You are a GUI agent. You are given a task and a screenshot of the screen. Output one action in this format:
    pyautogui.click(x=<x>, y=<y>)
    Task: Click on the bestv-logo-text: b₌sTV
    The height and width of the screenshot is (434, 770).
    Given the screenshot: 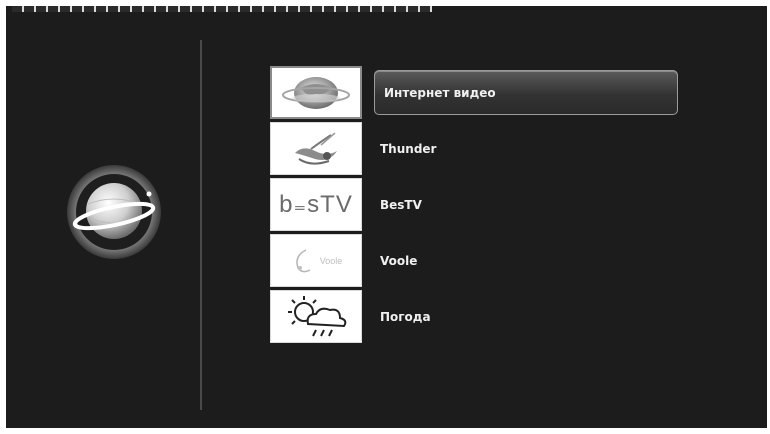 What is the action you would take?
    pyautogui.click(x=316, y=204)
    